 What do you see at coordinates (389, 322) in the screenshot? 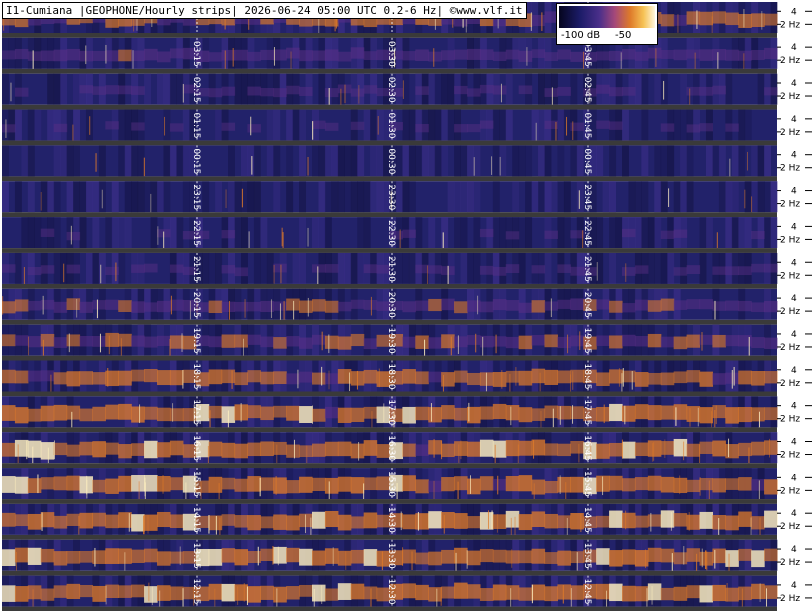
I see `strip-separator` at bounding box center [389, 322].